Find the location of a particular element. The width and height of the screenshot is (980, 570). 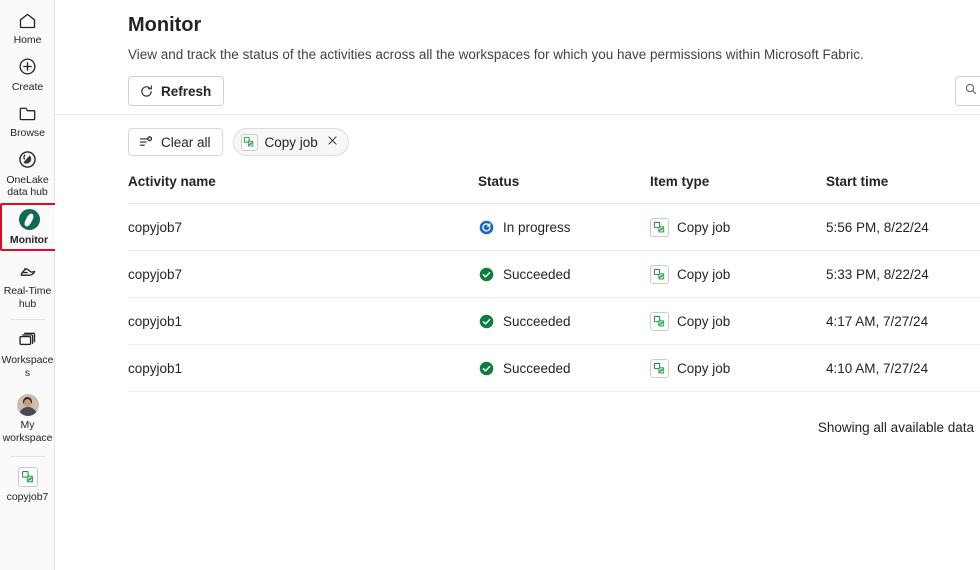

workspaces-icon is located at coordinates (28, 340).